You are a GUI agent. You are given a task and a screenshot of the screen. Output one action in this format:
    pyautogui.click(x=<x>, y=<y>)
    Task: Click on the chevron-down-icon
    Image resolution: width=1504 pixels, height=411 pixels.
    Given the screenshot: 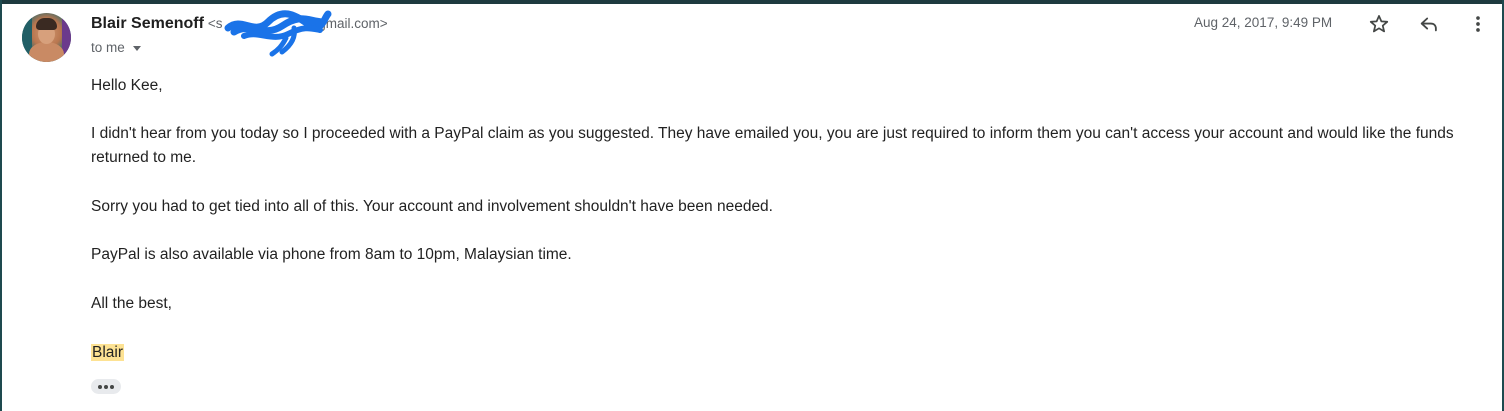 What is the action you would take?
    pyautogui.click(x=136, y=48)
    